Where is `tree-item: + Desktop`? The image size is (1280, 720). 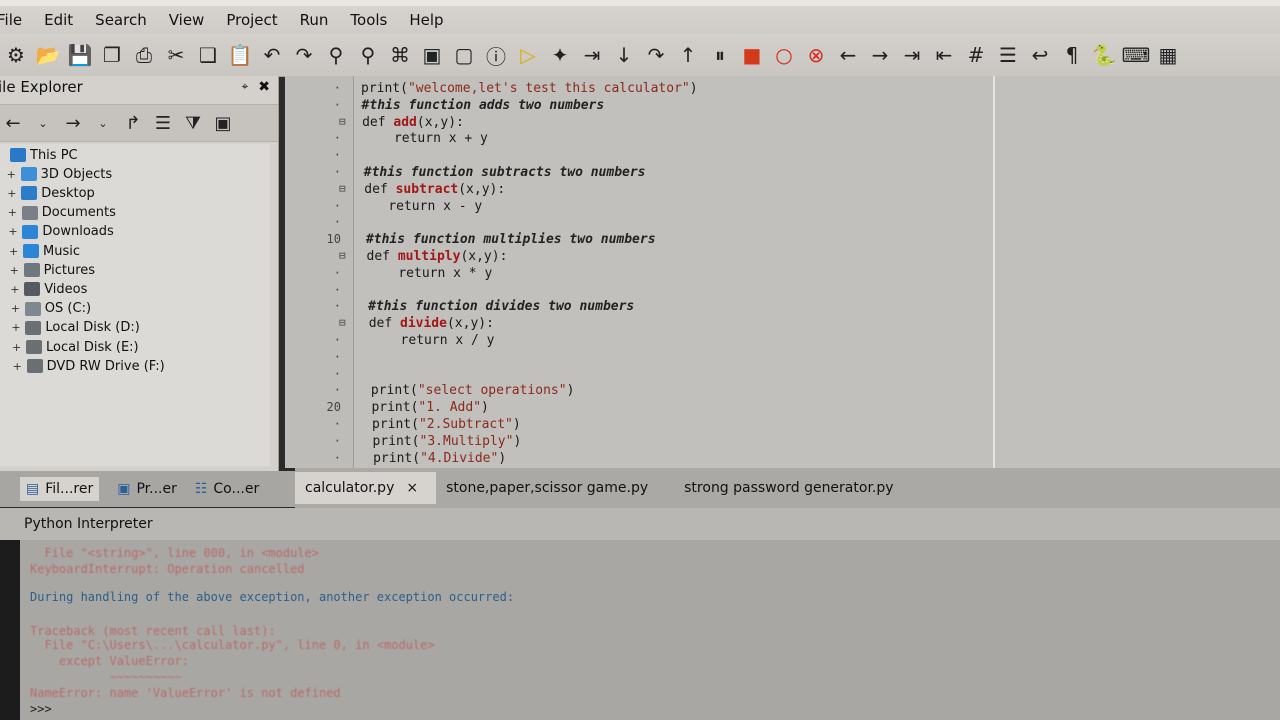
tree-item: + Desktop is located at coordinates (51, 193).